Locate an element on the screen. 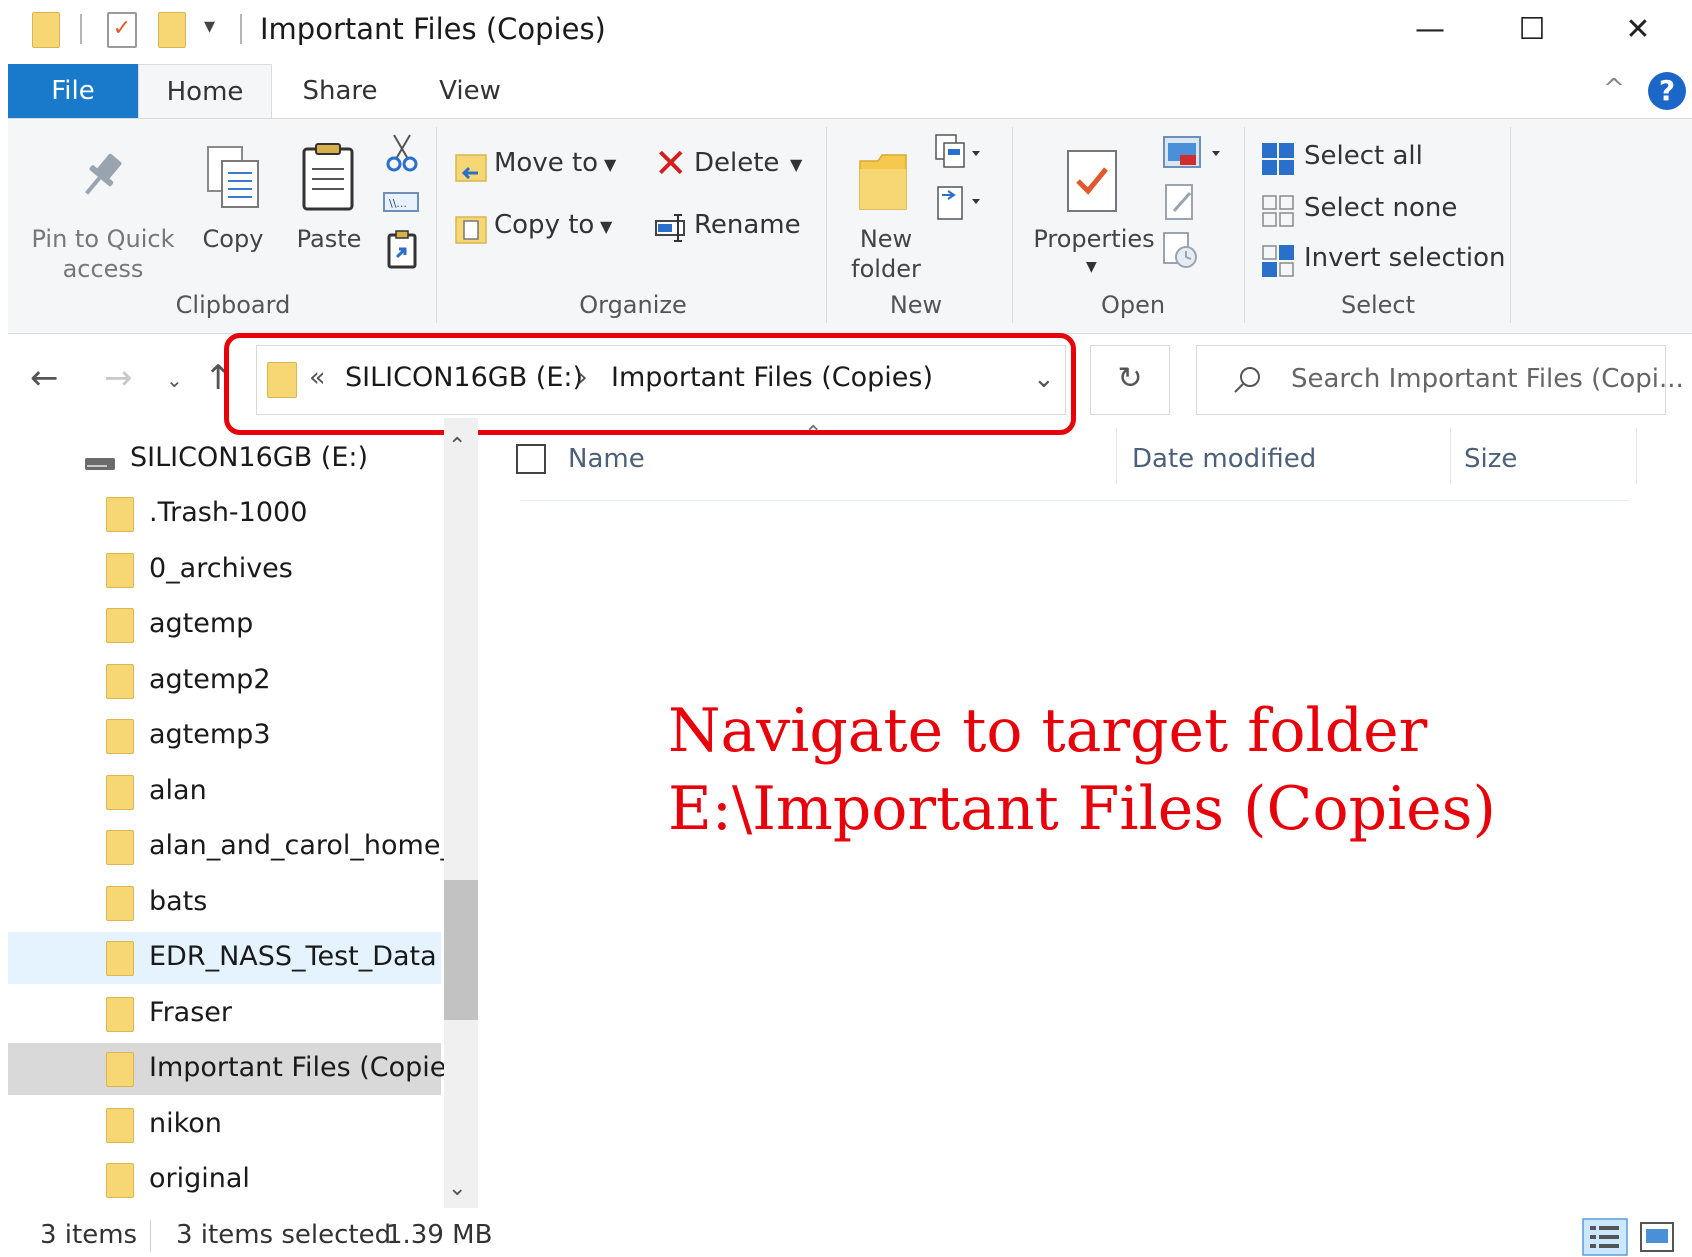 The height and width of the screenshot is (1257, 1692). delete-button: ✕ Delete ▼ is located at coordinates (734, 165).